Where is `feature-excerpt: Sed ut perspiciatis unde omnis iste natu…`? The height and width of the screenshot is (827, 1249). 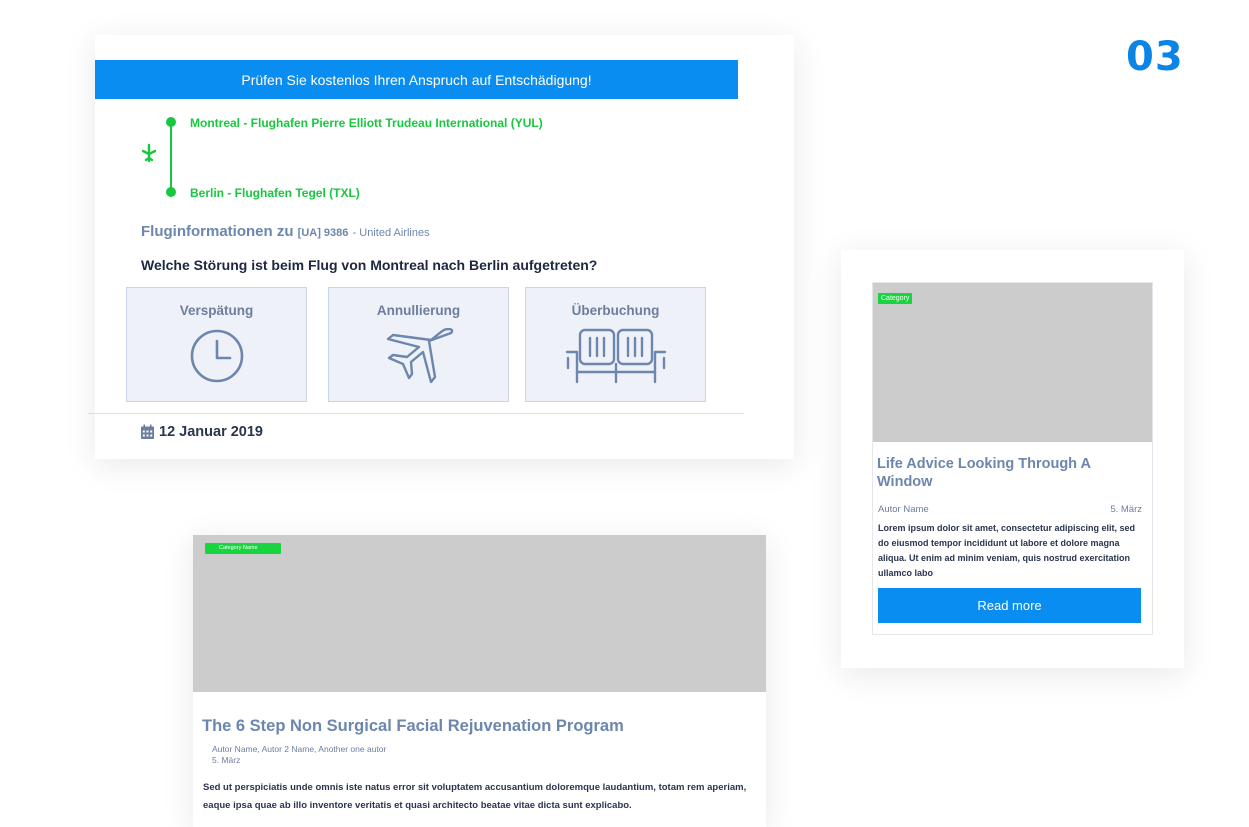
feature-excerpt: Sed ut perspiciatis unde omnis iste natu… is located at coordinates (475, 796).